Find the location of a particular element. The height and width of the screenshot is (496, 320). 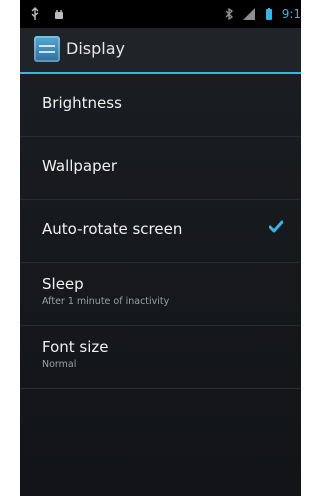

status-bar: 9:1 is located at coordinates (160, 14).